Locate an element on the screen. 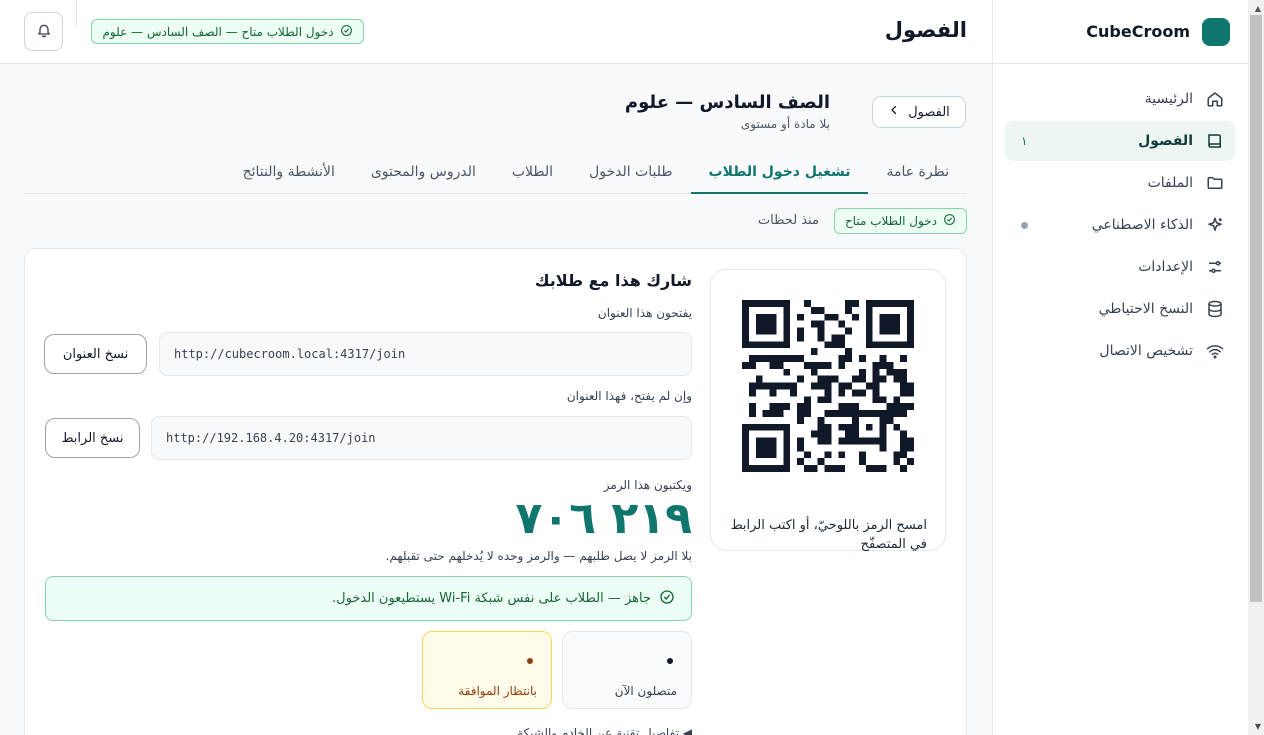 This screenshot has width=1264, height=735. sidebar-item-backup: النسخ الاحتياطي is located at coordinates (1120, 309).